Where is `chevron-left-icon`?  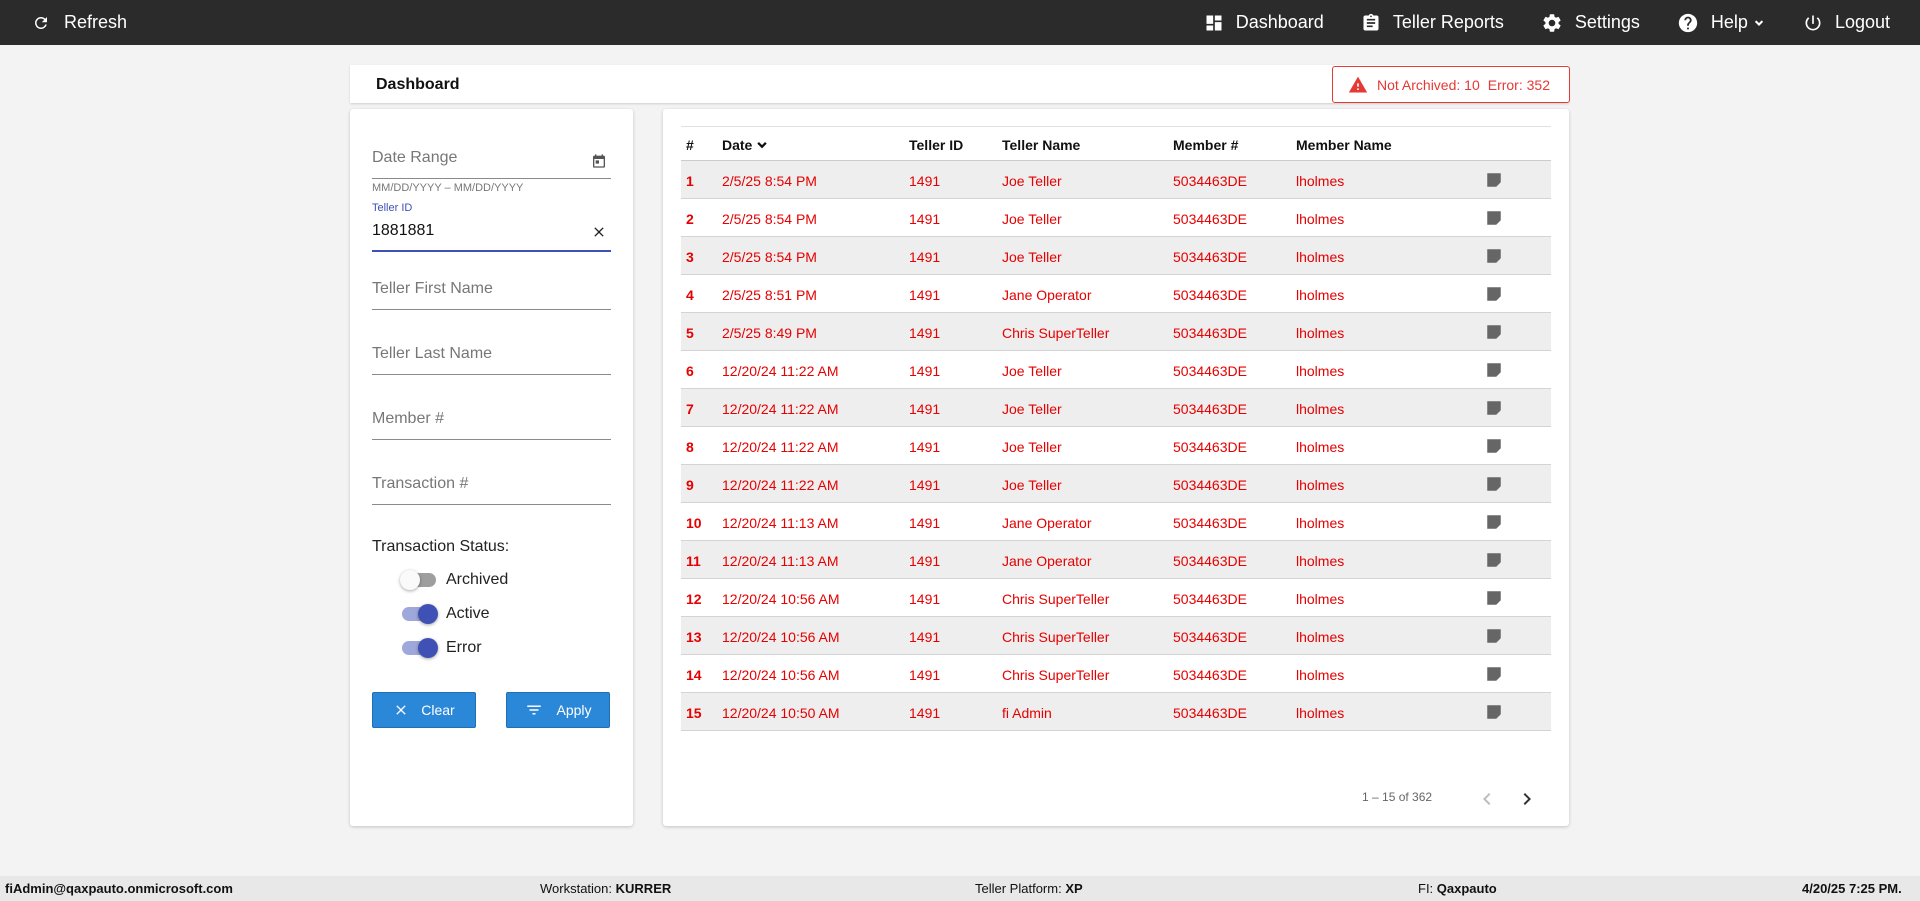 chevron-left-icon is located at coordinates (1487, 799).